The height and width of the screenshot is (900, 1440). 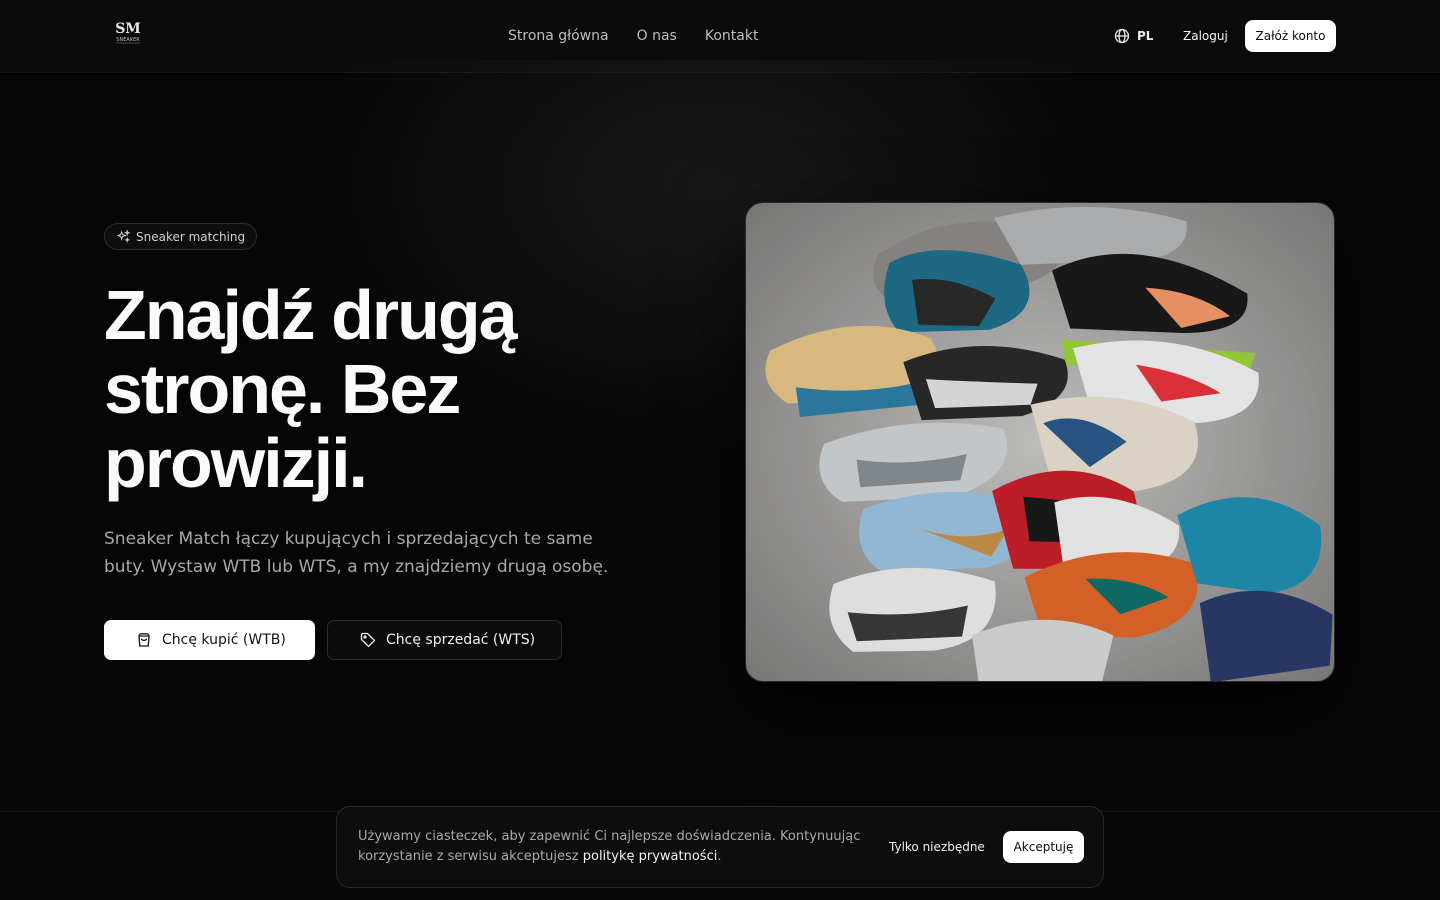 I want to click on nav-contact-link: Kontakt, so click(x=732, y=36).